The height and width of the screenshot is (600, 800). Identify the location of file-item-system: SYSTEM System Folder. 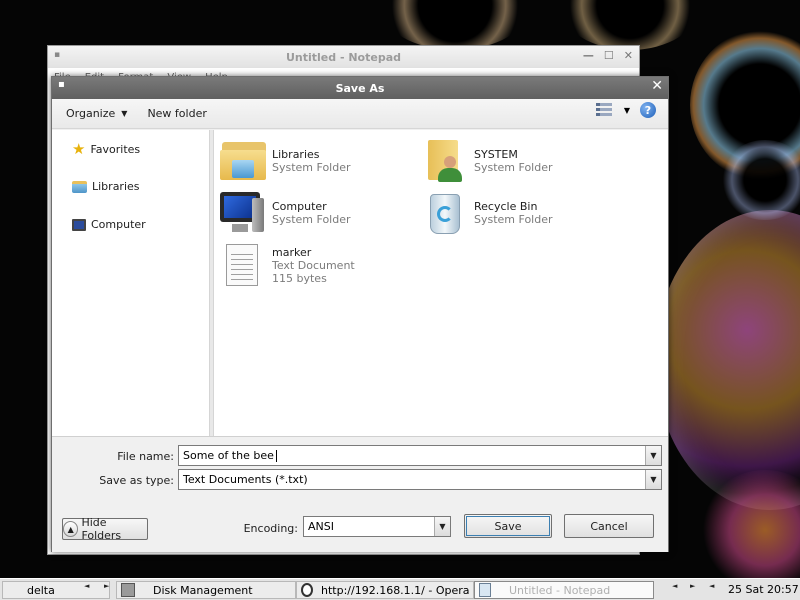
(486, 160).